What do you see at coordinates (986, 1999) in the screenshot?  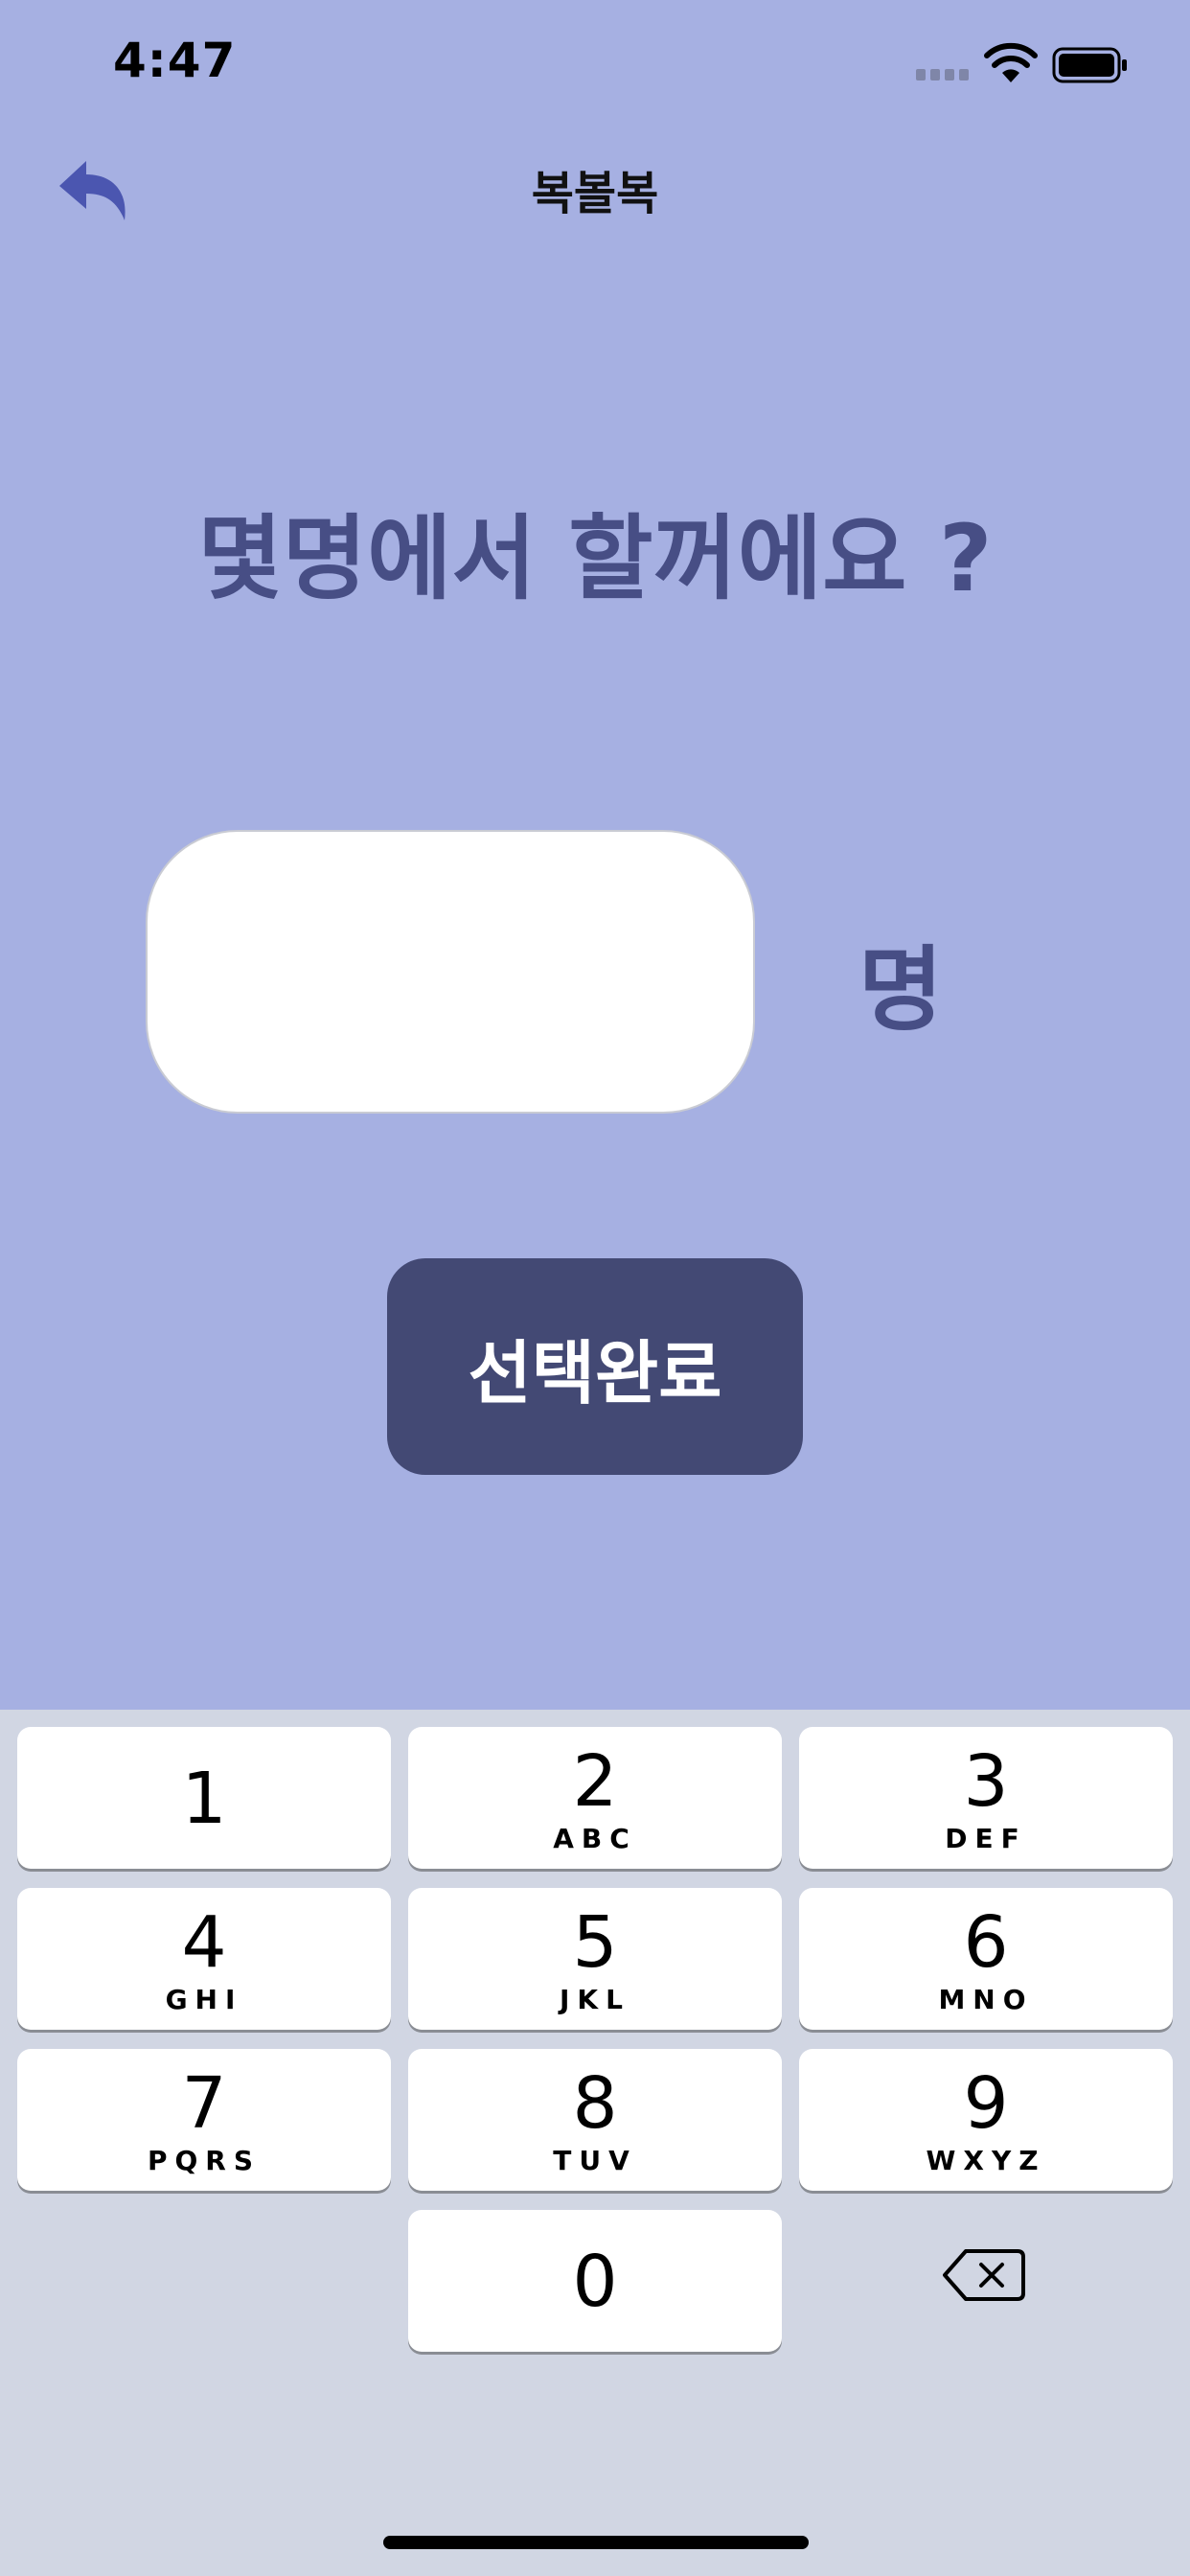 I see `key-6-letters: MNO` at bounding box center [986, 1999].